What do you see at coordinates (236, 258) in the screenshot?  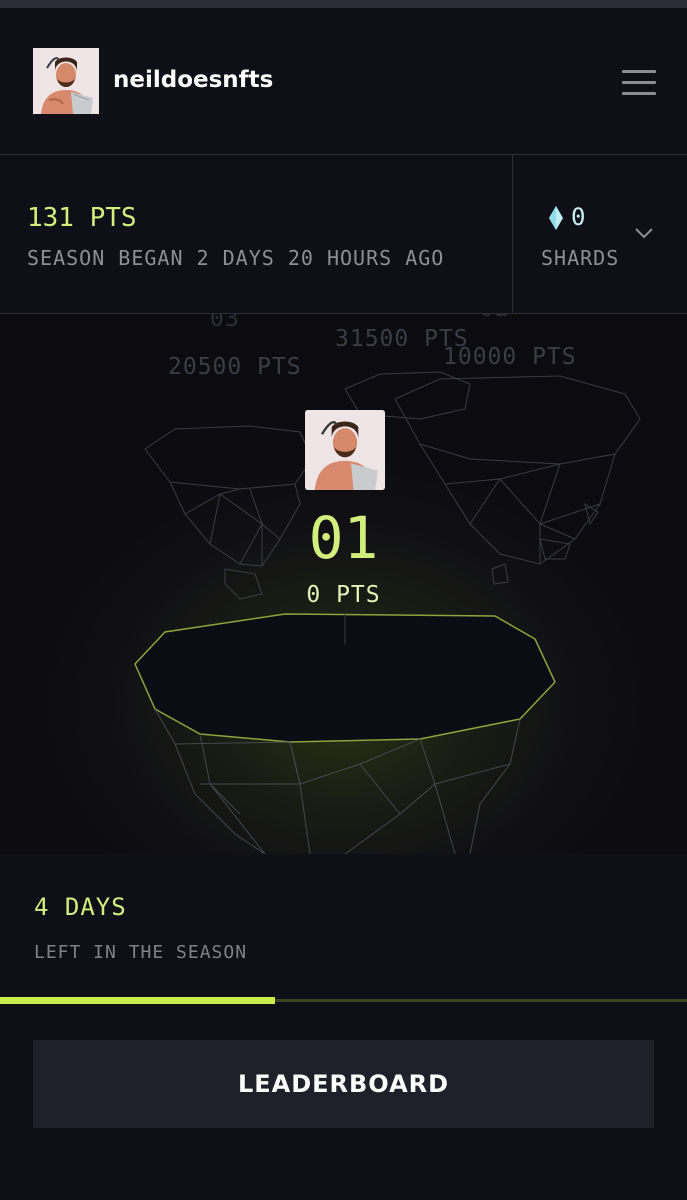 I see `season-began-text: SEASON BEGAN 2 DAYS 20 HOURS AGO` at bounding box center [236, 258].